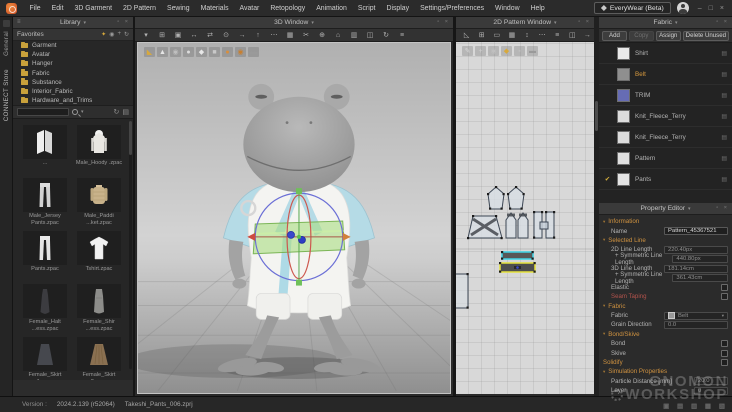 This screenshot has height=412, width=732. What do you see at coordinates (700, 259) in the screenshot?
I see `symmetric-2d-field: 440.80px` at bounding box center [700, 259].